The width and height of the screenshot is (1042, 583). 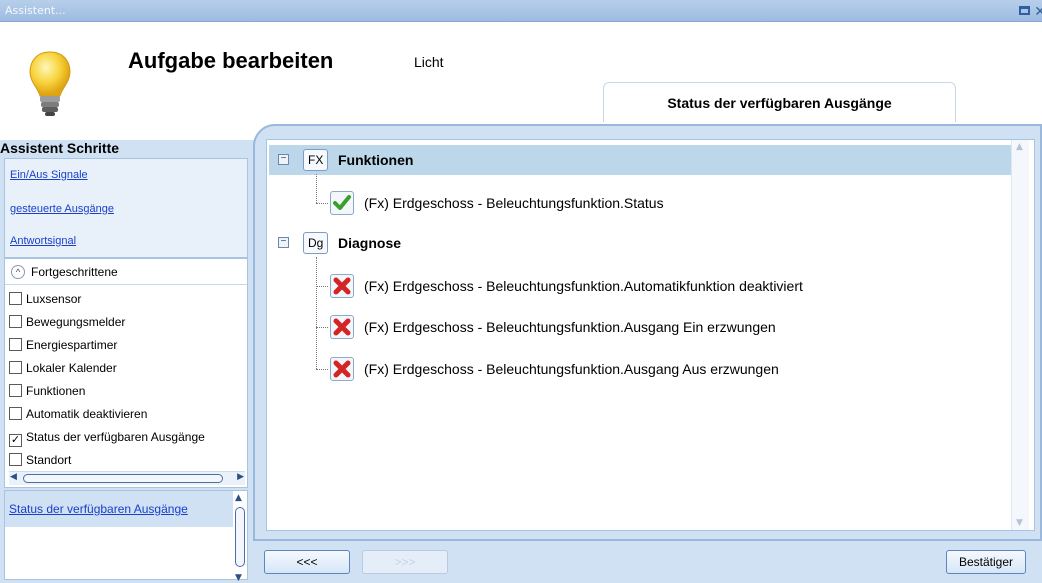 What do you see at coordinates (127, 299) in the screenshot?
I see `checkbox-luxsensor: Luxsensor` at bounding box center [127, 299].